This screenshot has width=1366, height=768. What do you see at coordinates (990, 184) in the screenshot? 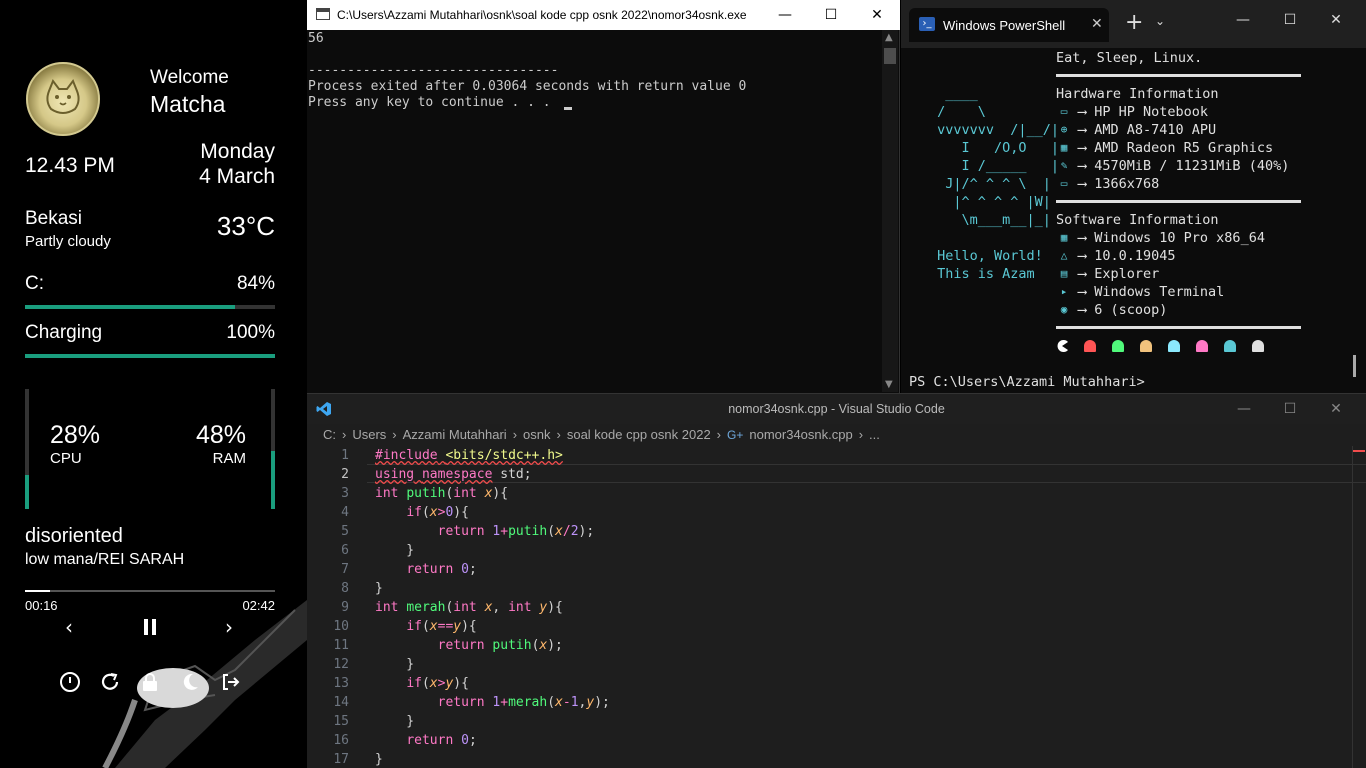
I see `ascii-line: J|/^ ^ ^ \ |` at bounding box center [990, 184].